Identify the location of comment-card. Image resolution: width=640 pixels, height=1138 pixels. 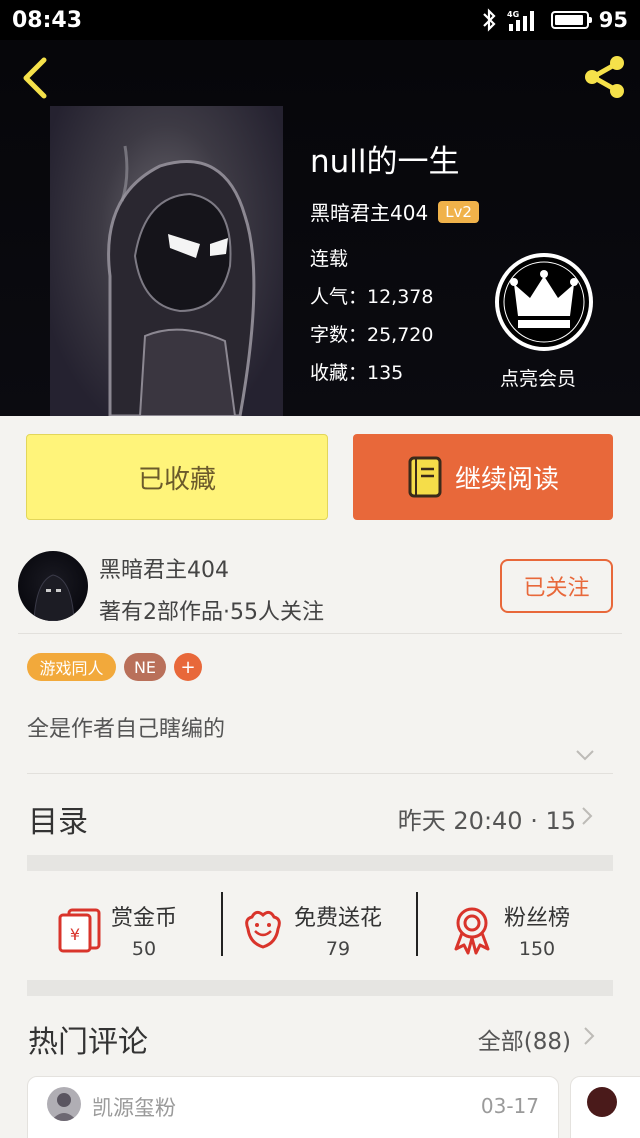
(605, 1107).